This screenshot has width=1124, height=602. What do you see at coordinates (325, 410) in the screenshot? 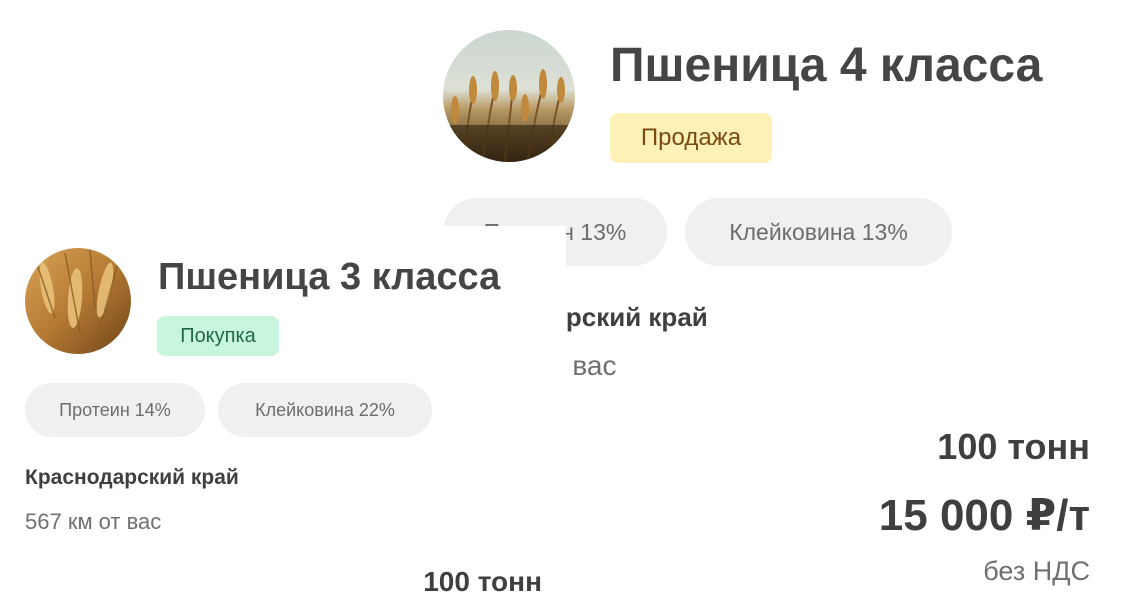
I see `gluten-chip: Клейковина 22%` at bounding box center [325, 410].